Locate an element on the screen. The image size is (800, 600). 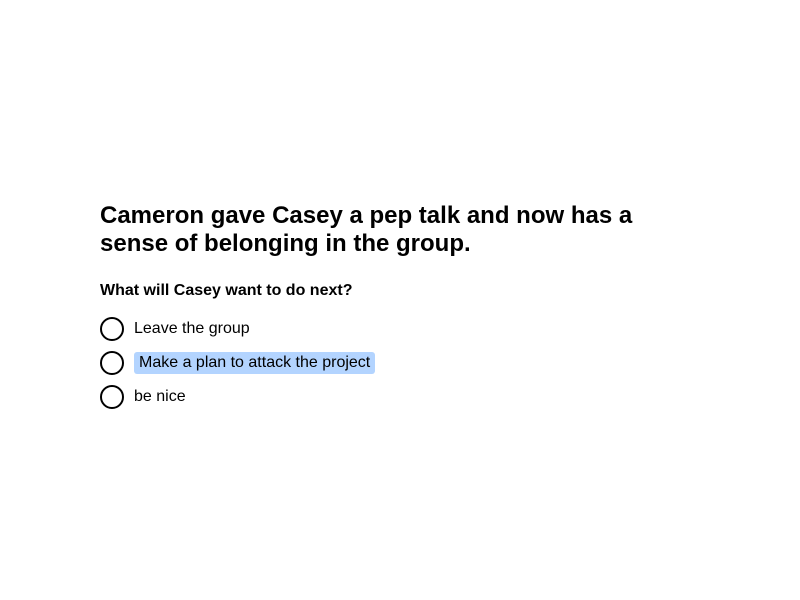
answer-option-leave-group: Leave the group is located at coordinates (390, 329).